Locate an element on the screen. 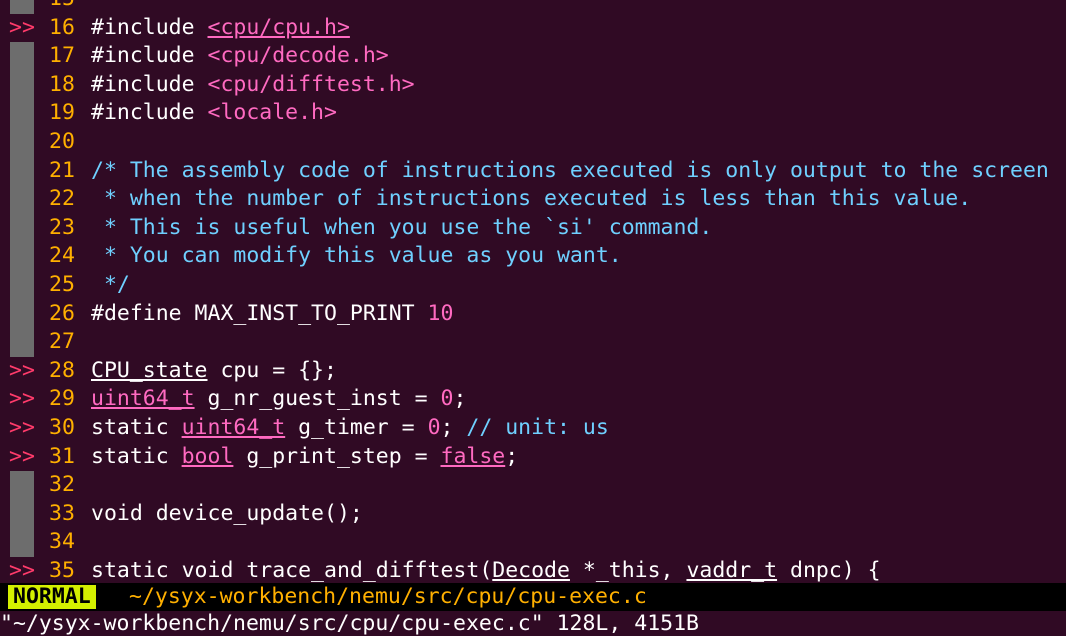 The width and height of the screenshot is (1066, 636). code-token: g_print_step = is located at coordinates (337, 456).